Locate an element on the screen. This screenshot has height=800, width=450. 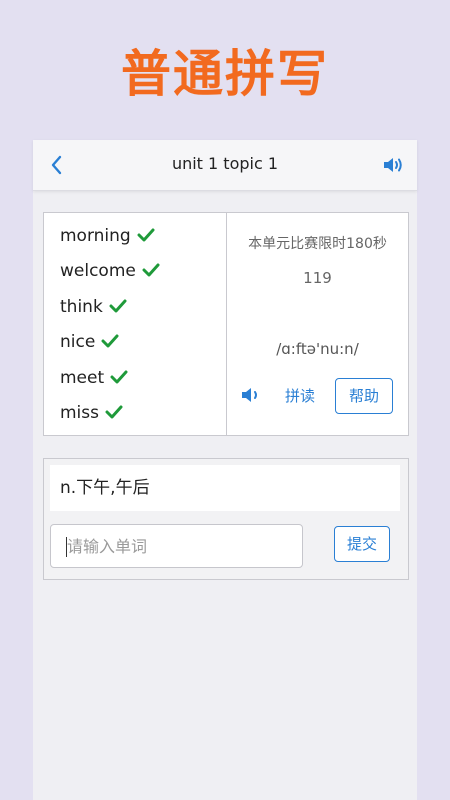
list-item: think is located at coordinates (93, 307).